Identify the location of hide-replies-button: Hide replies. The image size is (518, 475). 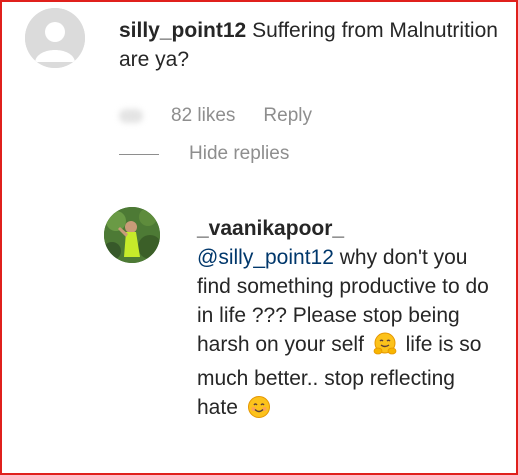
(239, 154).